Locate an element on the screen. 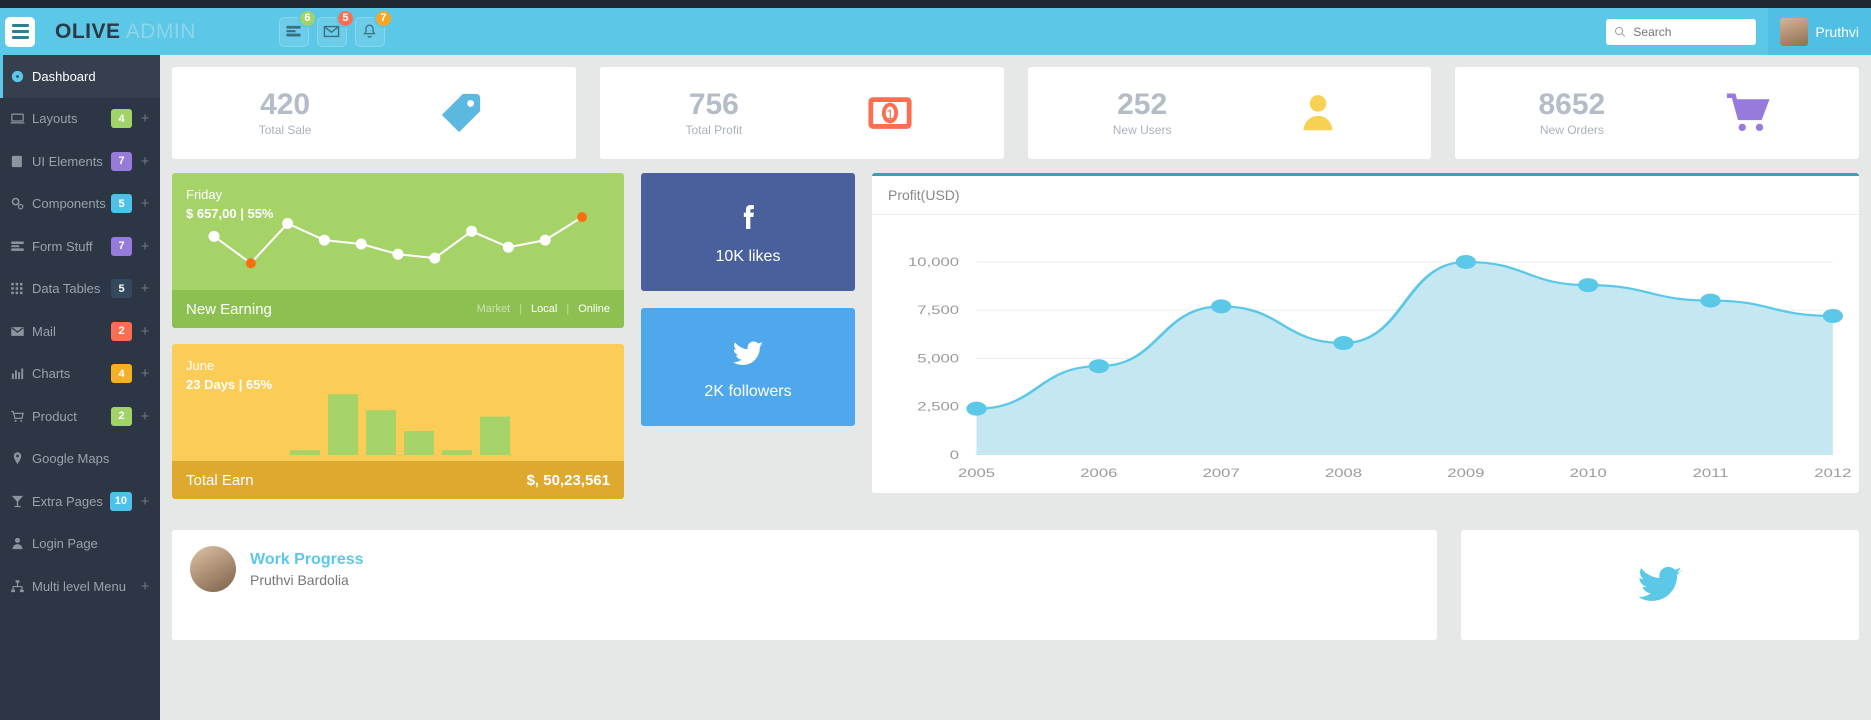 Image resolution: width=1871 pixels, height=720 pixels. svg-text: 2008 is located at coordinates (1343, 473).